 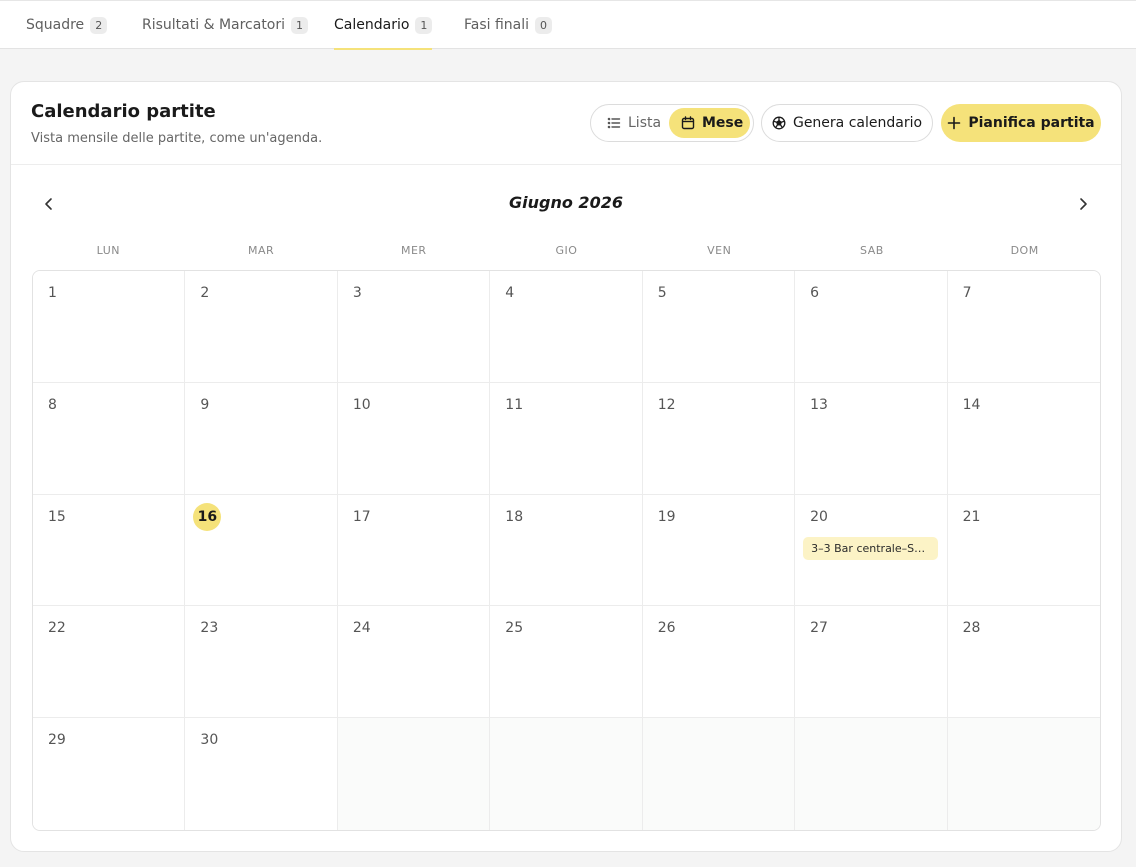 What do you see at coordinates (871, 662) in the screenshot?
I see `calendar-day-cell: 27` at bounding box center [871, 662].